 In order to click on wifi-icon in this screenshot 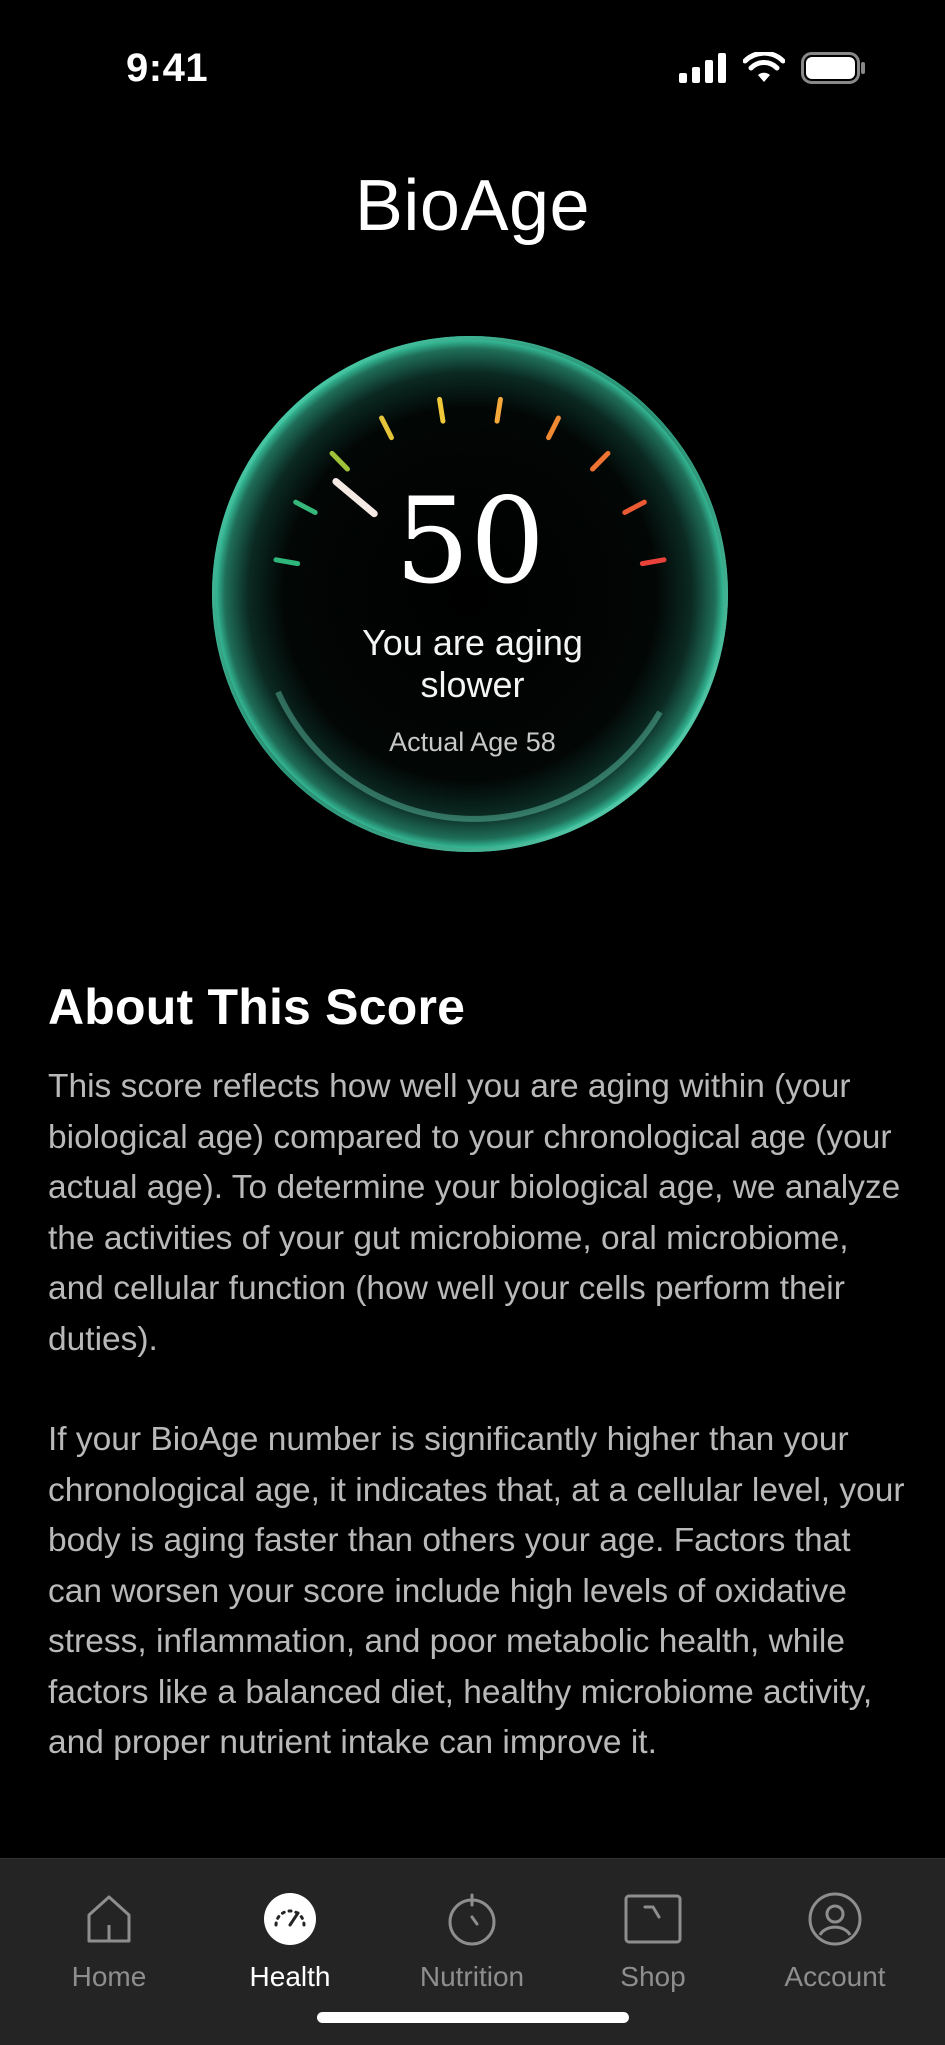, I will do `click(764, 67)`.